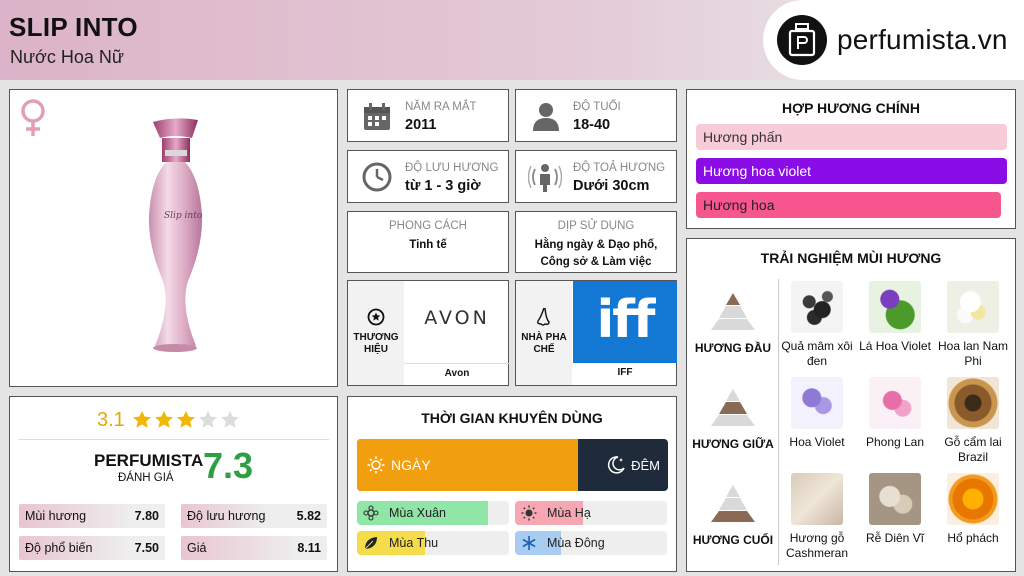 This screenshot has height=576, width=1024. Describe the element at coordinates (428, 176) in the screenshot. I see `longevity-card: ĐỘ LƯU HƯƠNG từ 1 - 3 giờ` at that location.